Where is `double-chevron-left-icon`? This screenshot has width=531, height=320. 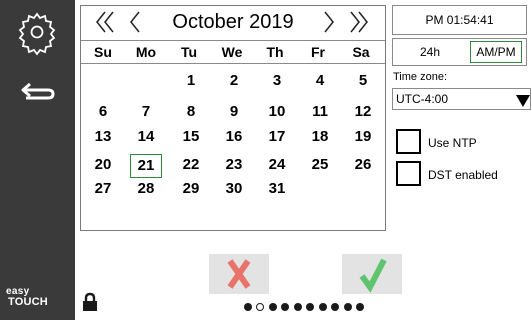 double-chevron-left-icon is located at coordinates (105, 22).